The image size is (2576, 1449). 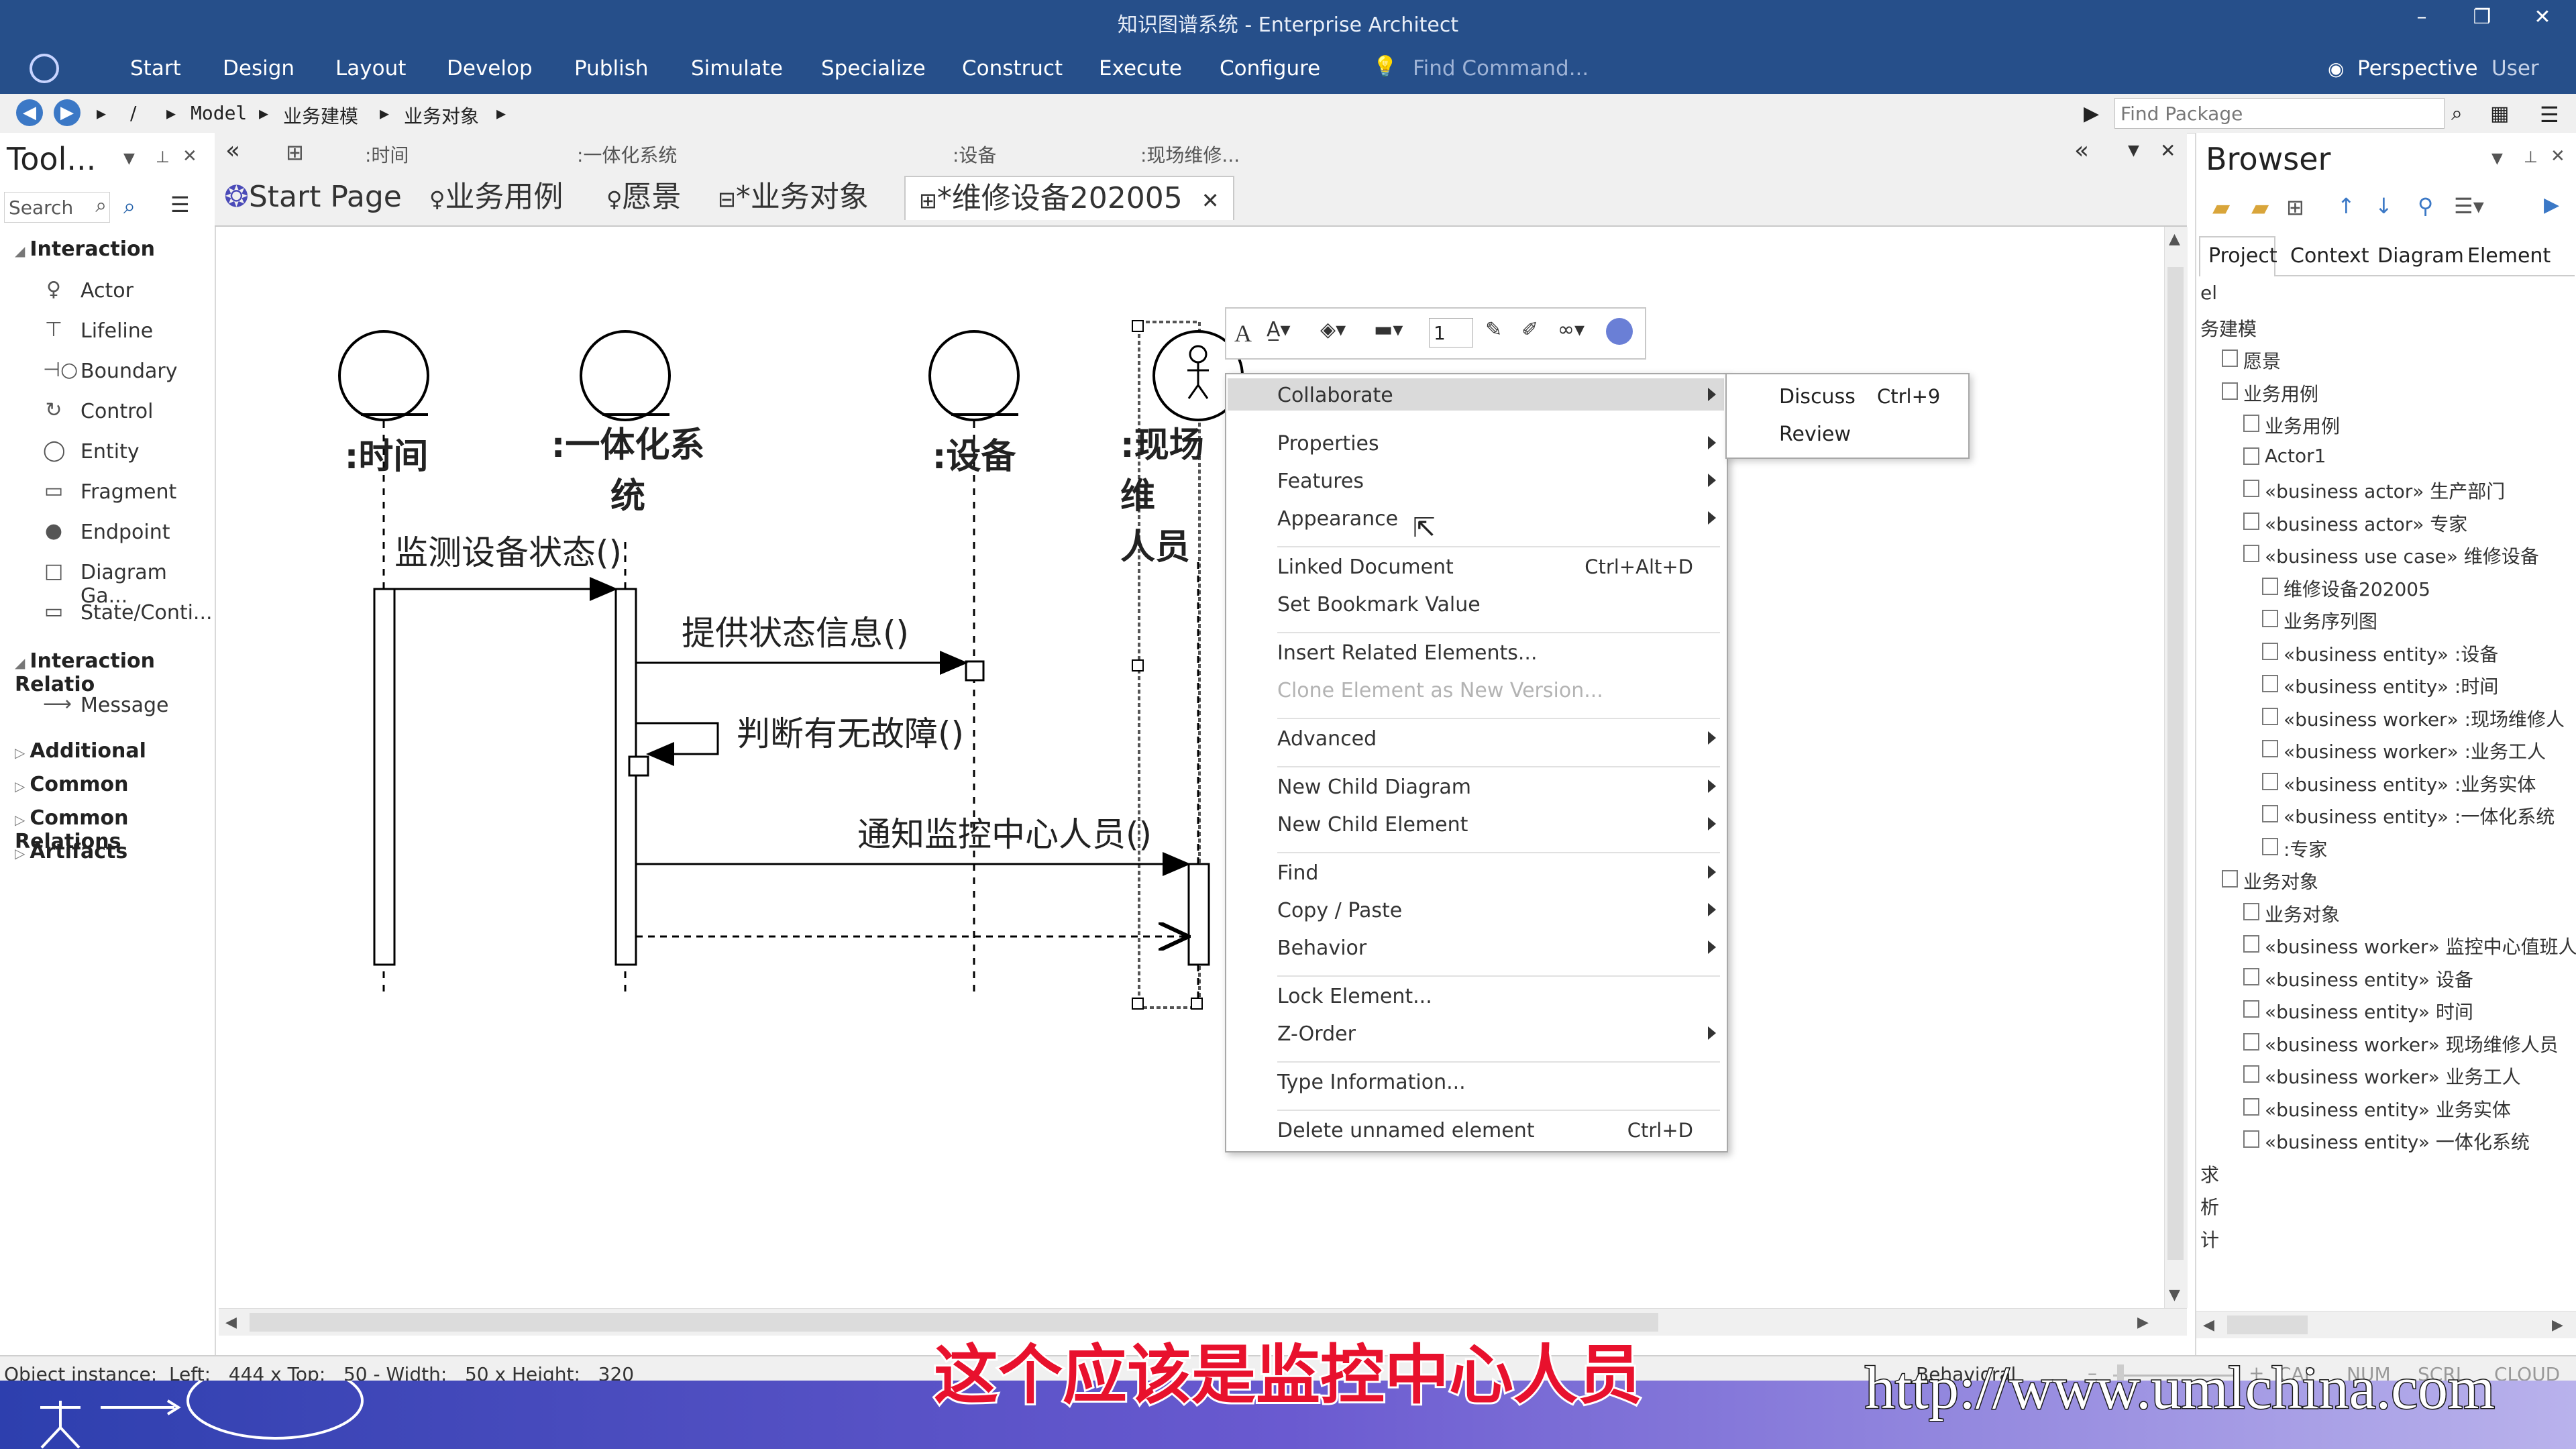 What do you see at coordinates (2091, 113) in the screenshot?
I see `expand-right-icon: ▶` at bounding box center [2091, 113].